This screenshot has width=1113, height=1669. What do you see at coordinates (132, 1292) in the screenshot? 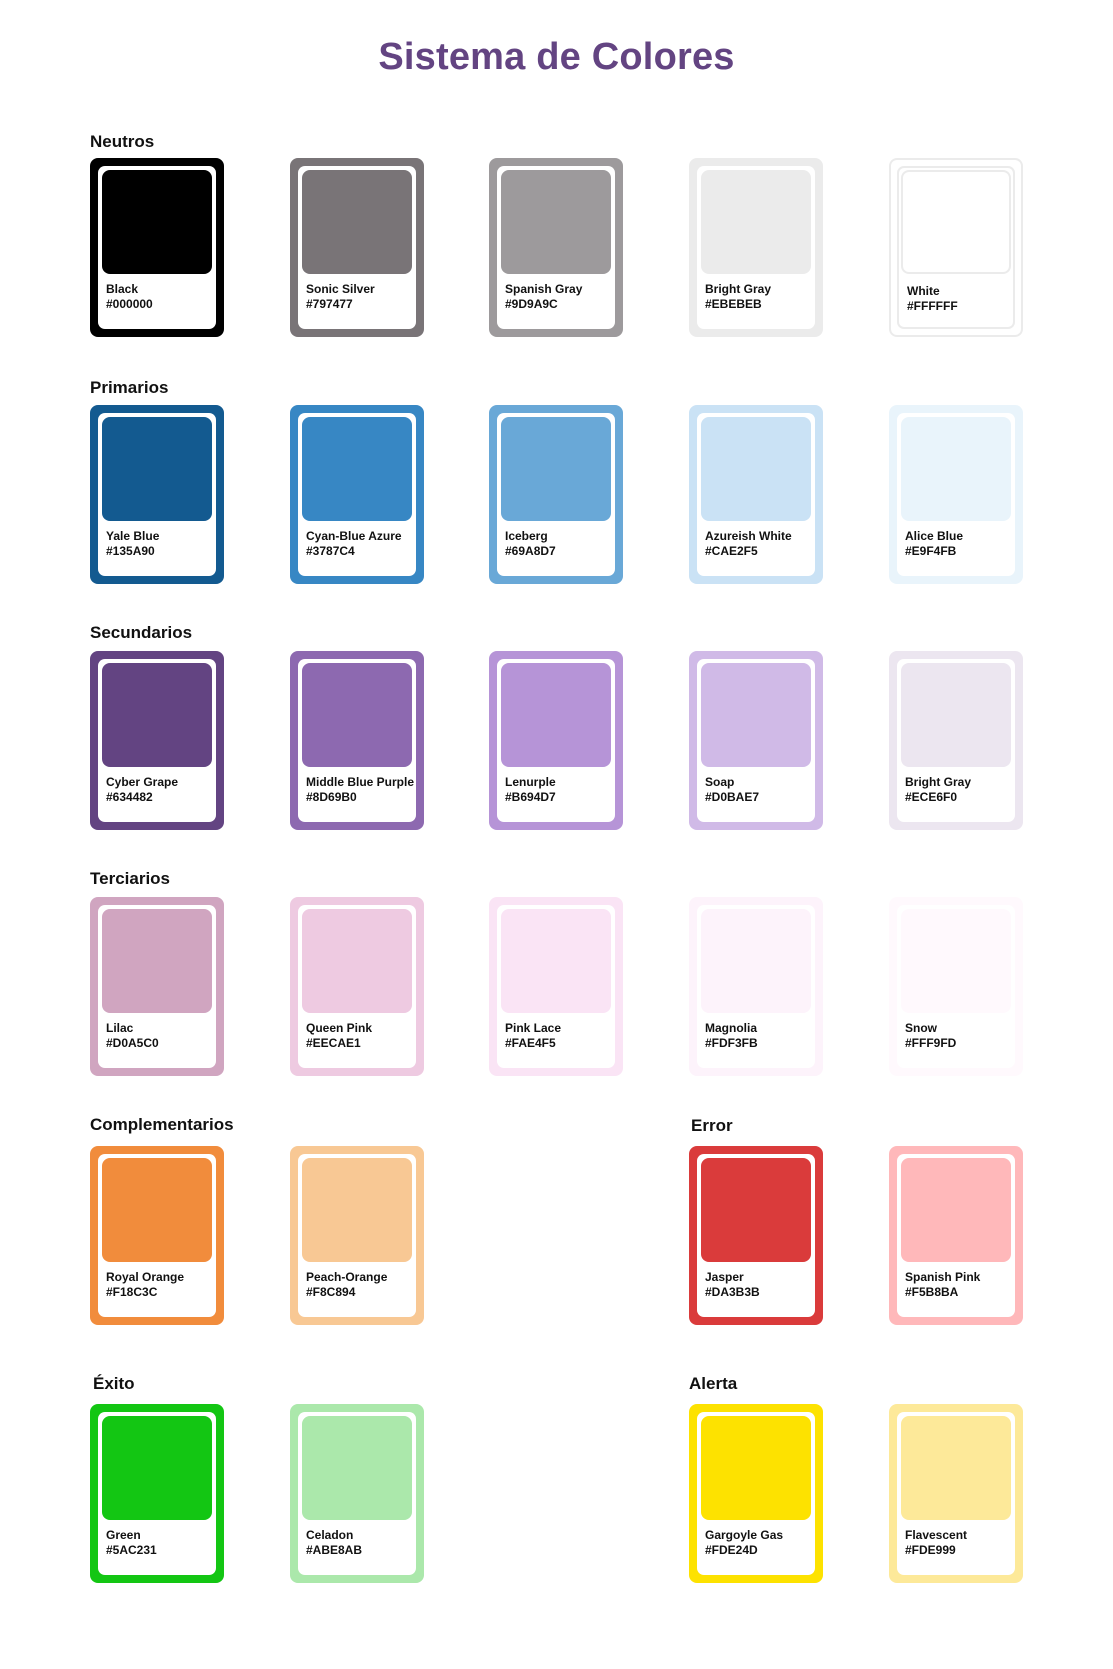
I see `color-hex: #F18C3C` at bounding box center [132, 1292].